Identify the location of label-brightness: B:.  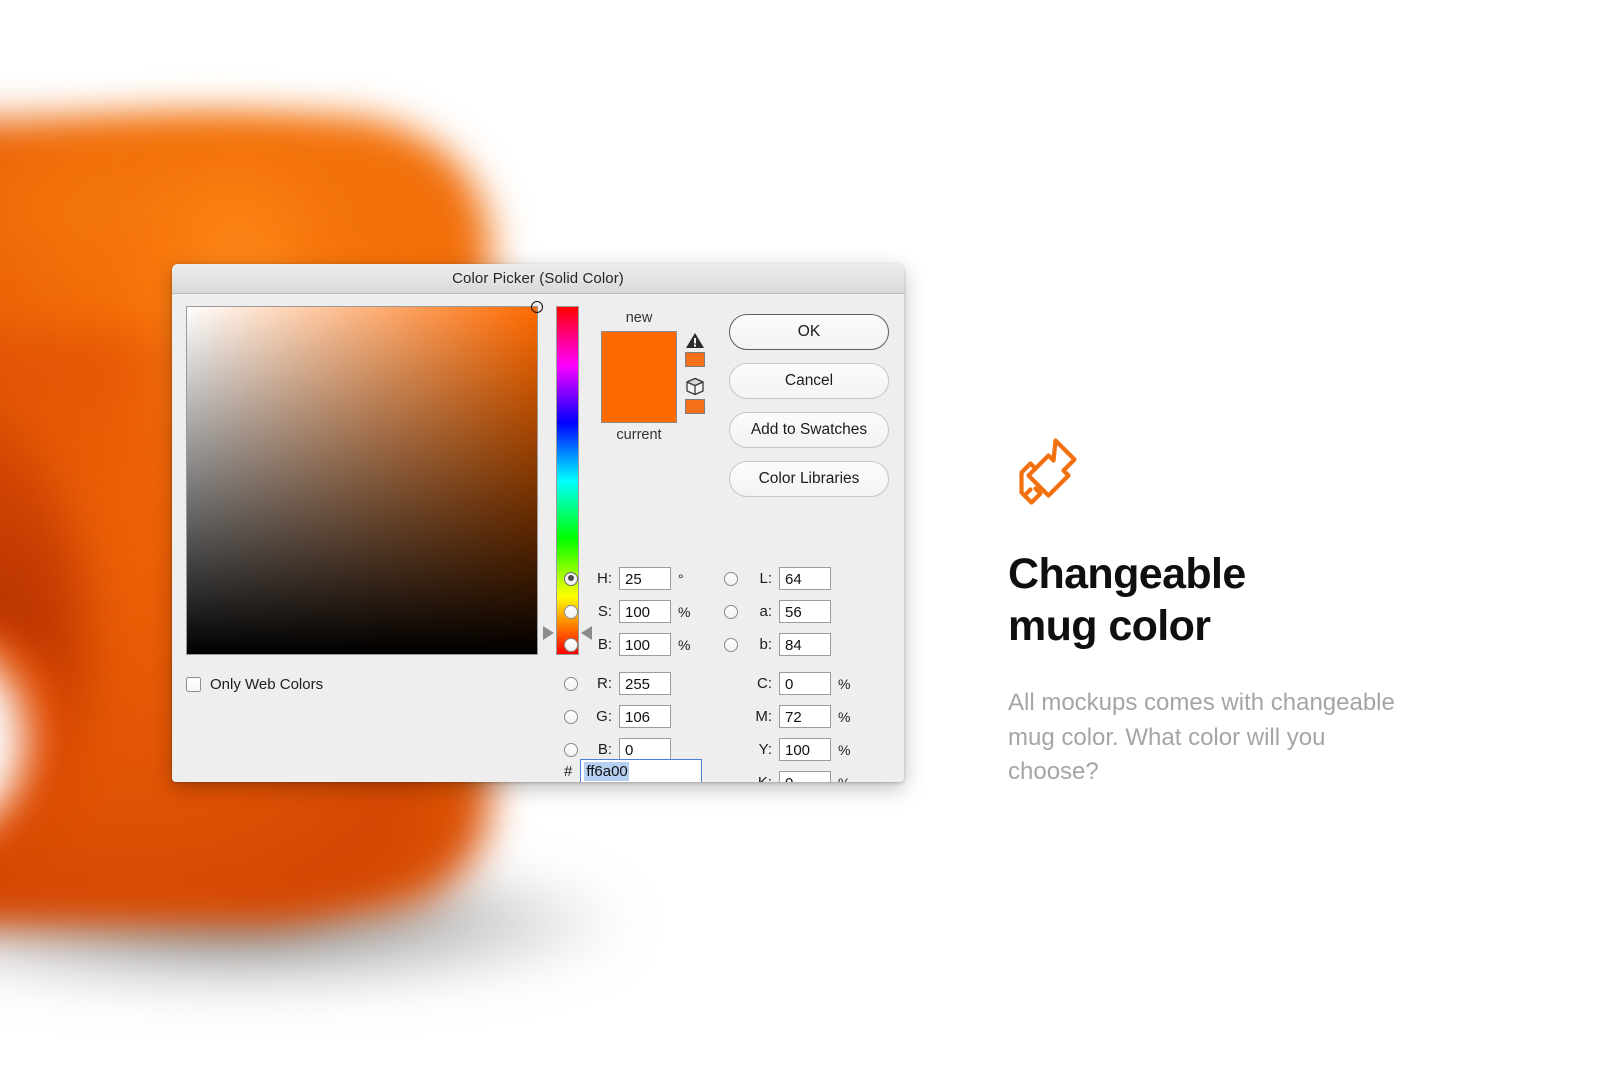
(604, 644).